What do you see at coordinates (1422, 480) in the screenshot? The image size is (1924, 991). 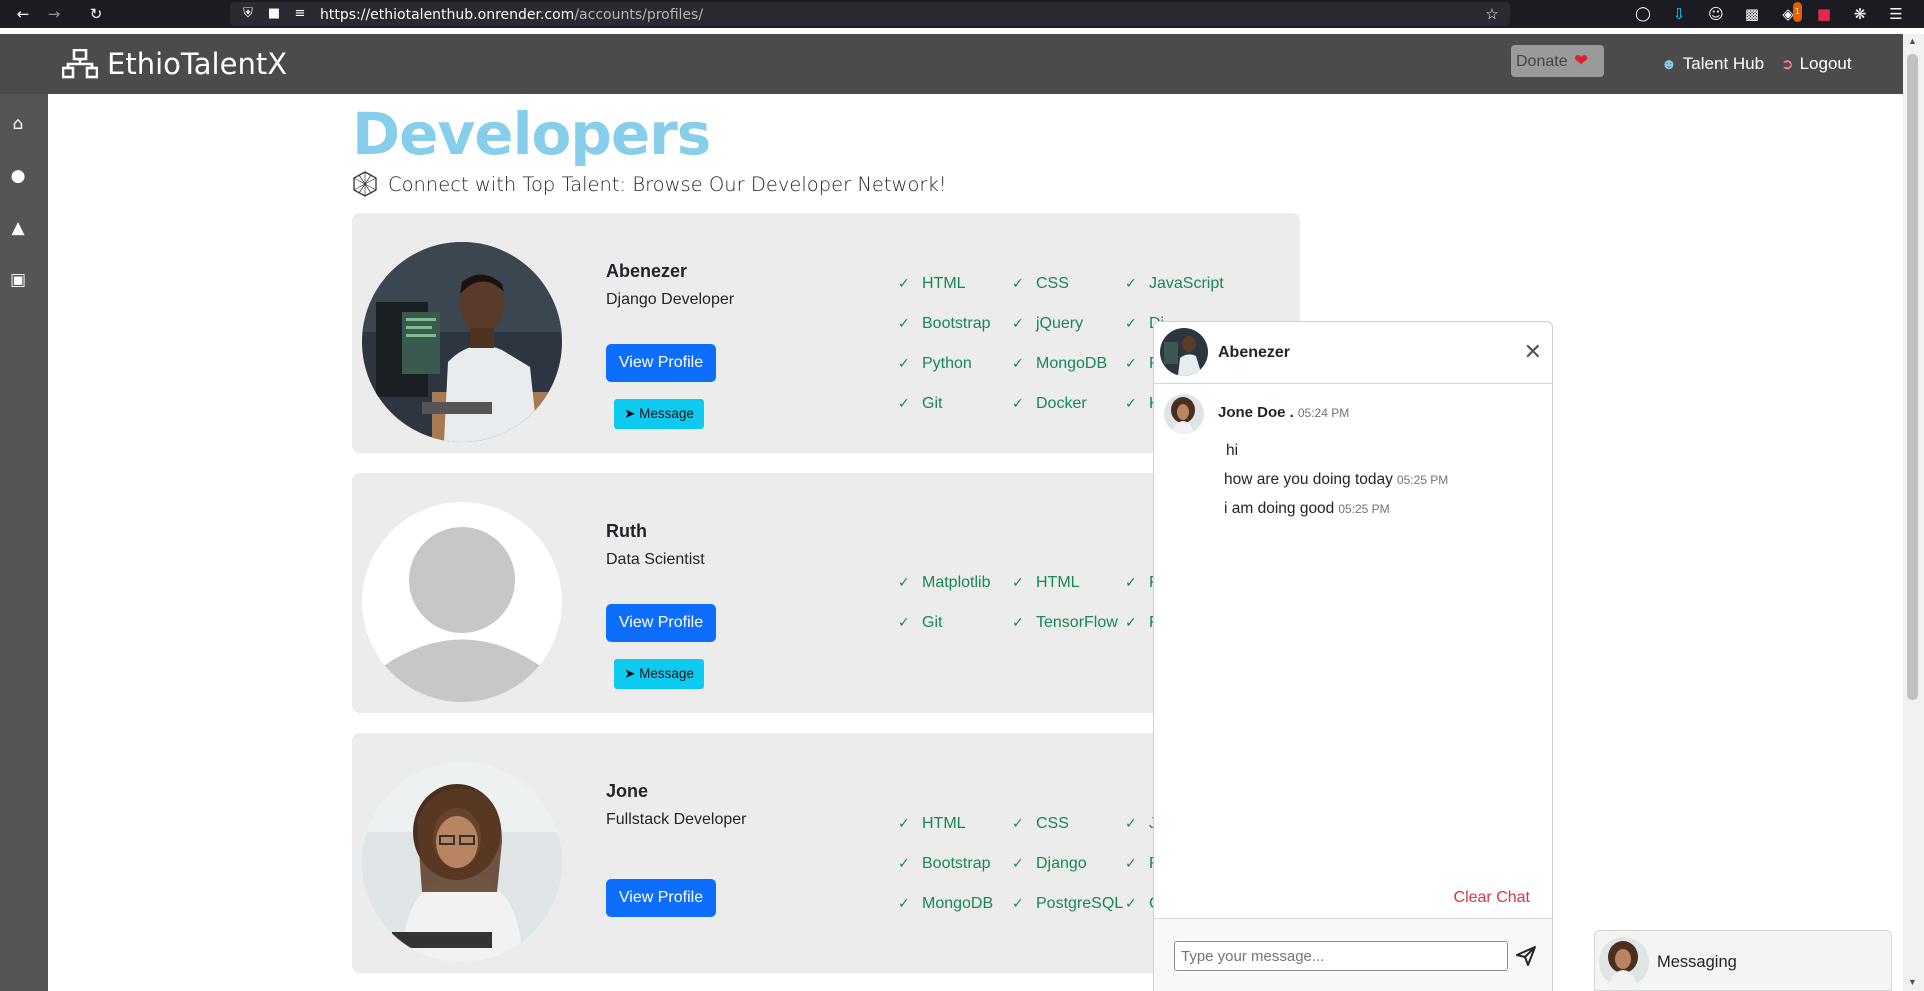 I see `message-time: 05:25 PM` at bounding box center [1422, 480].